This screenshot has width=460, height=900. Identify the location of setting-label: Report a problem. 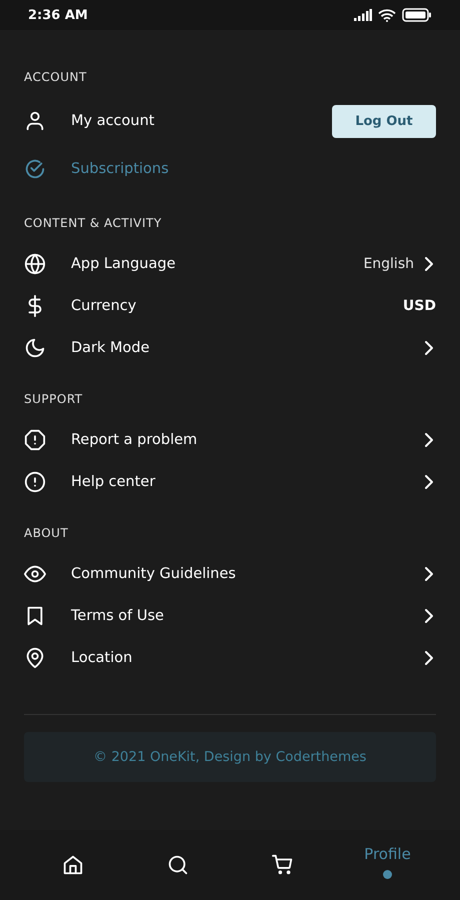
(134, 440).